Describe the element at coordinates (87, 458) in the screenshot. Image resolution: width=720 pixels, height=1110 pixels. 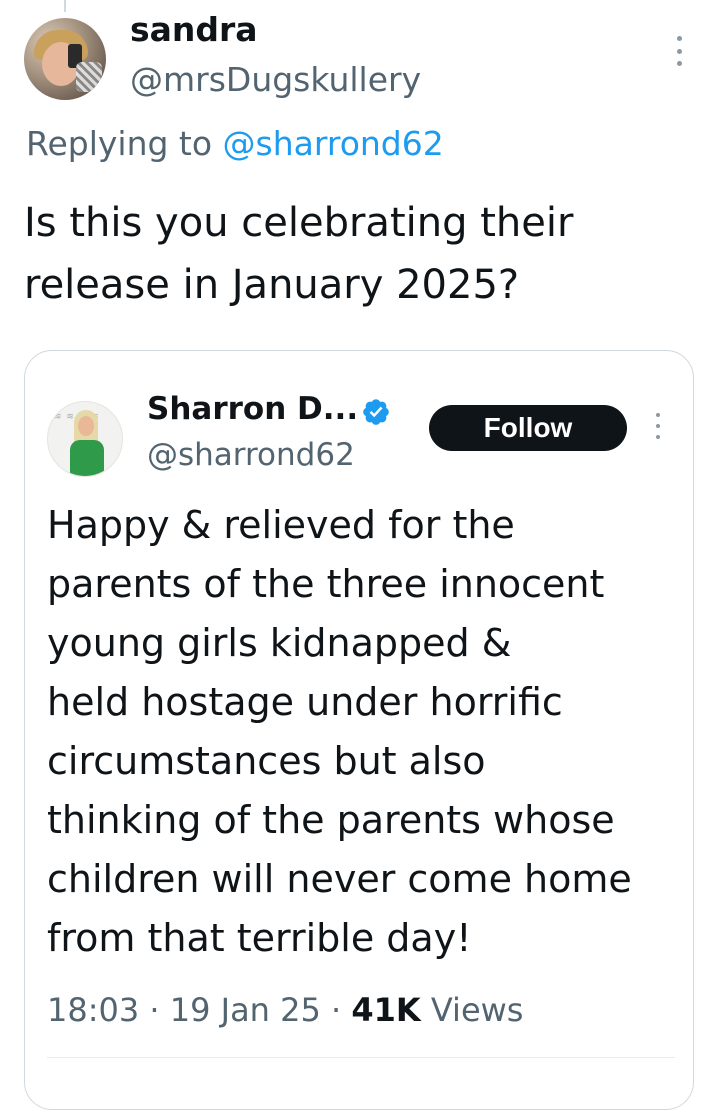
I see `avatar-dress` at that location.